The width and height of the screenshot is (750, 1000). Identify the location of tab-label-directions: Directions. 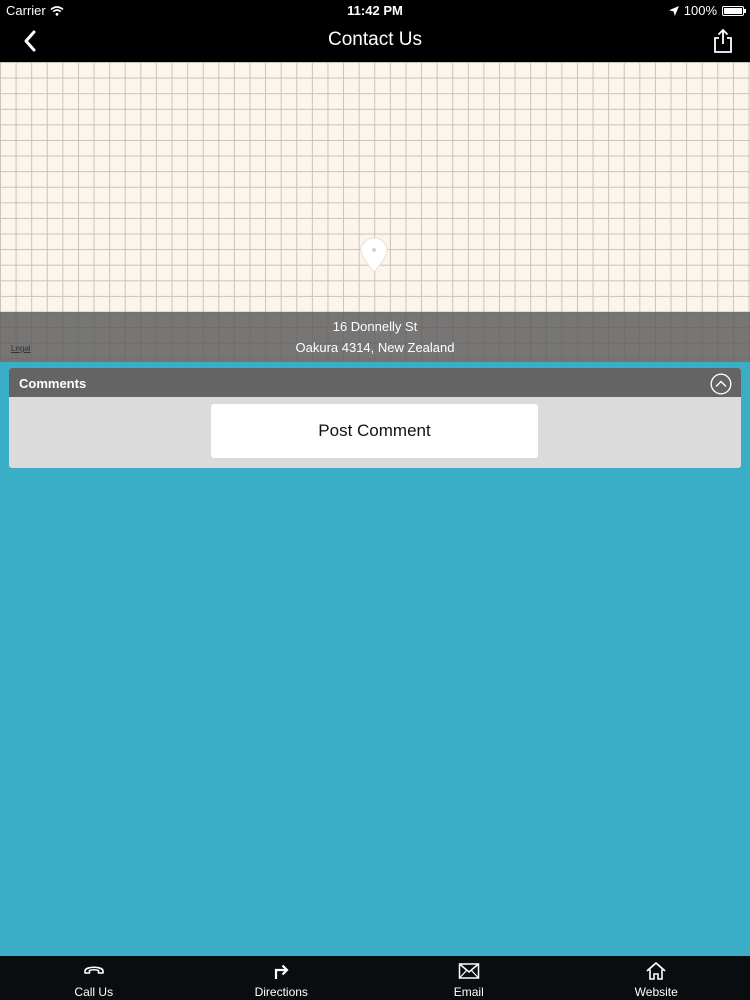
(281, 992).